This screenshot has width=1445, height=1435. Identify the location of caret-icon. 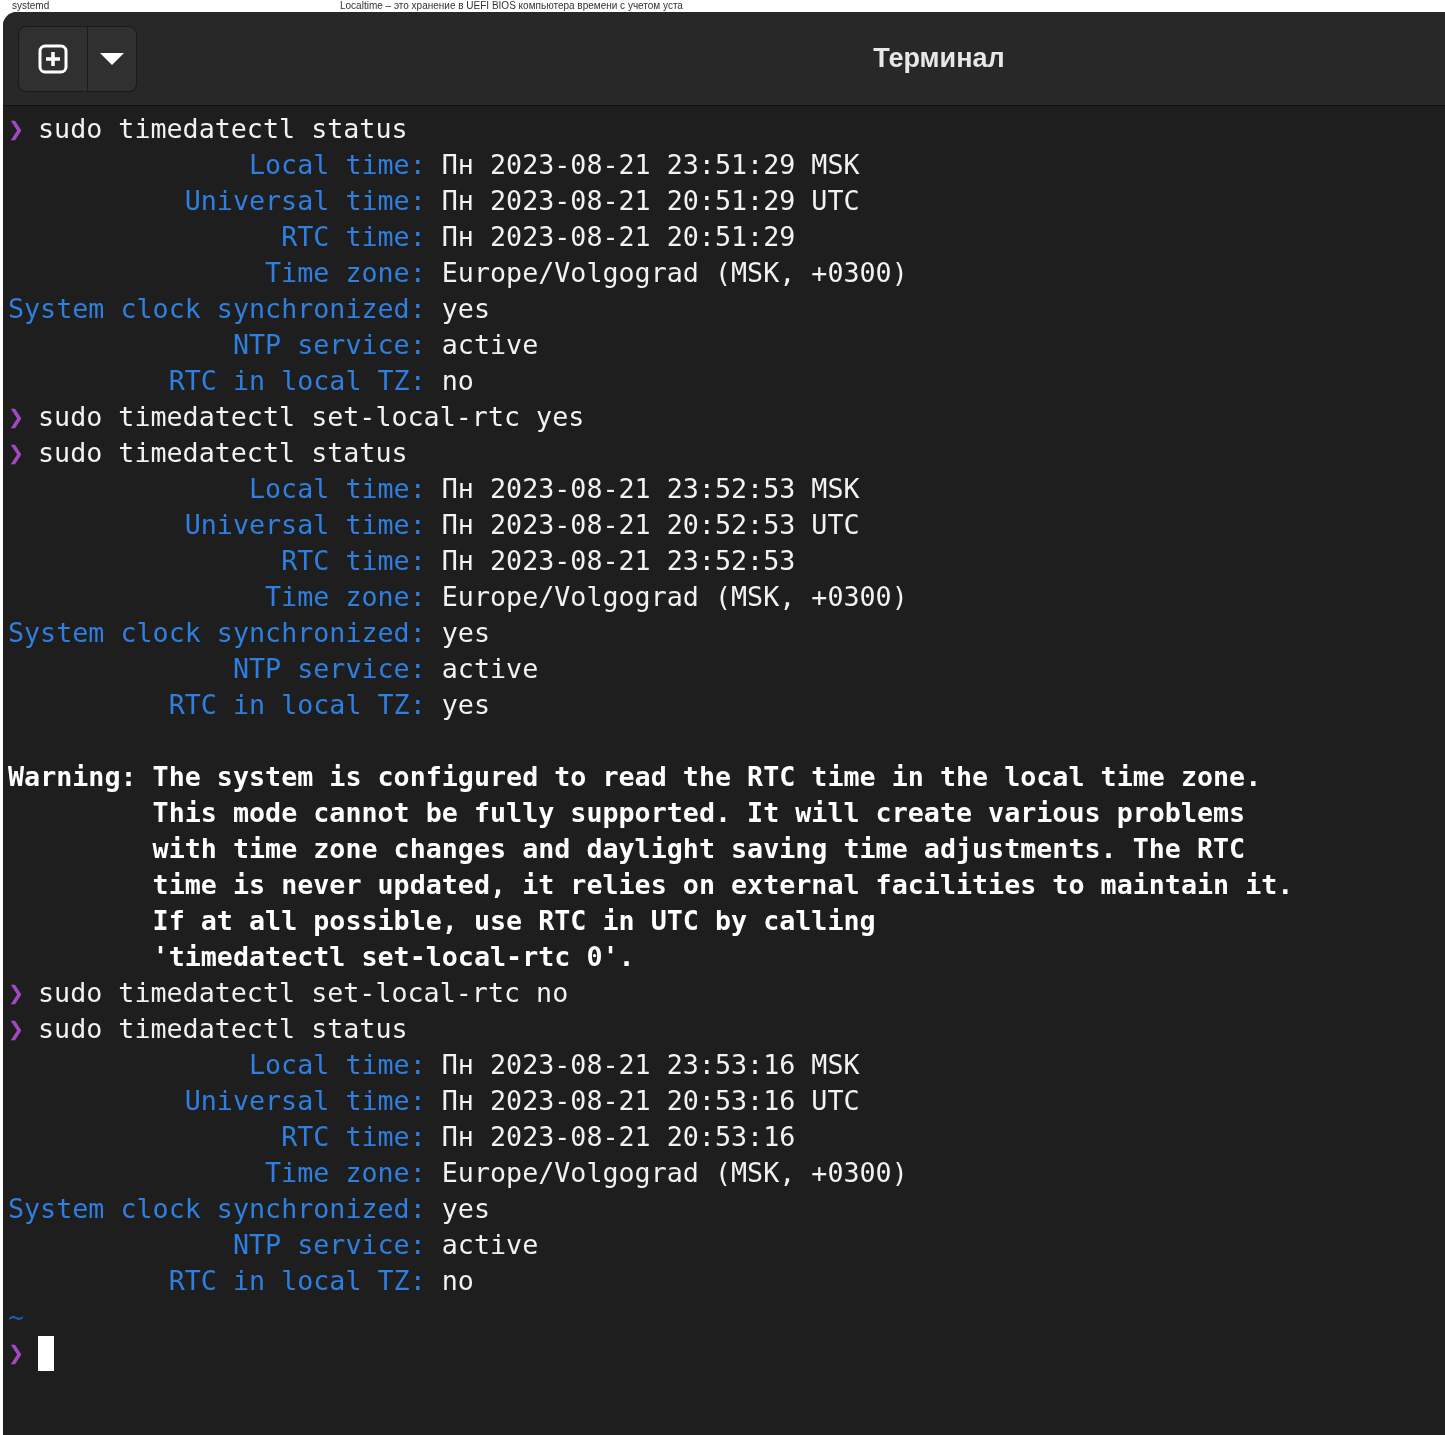
(112, 58).